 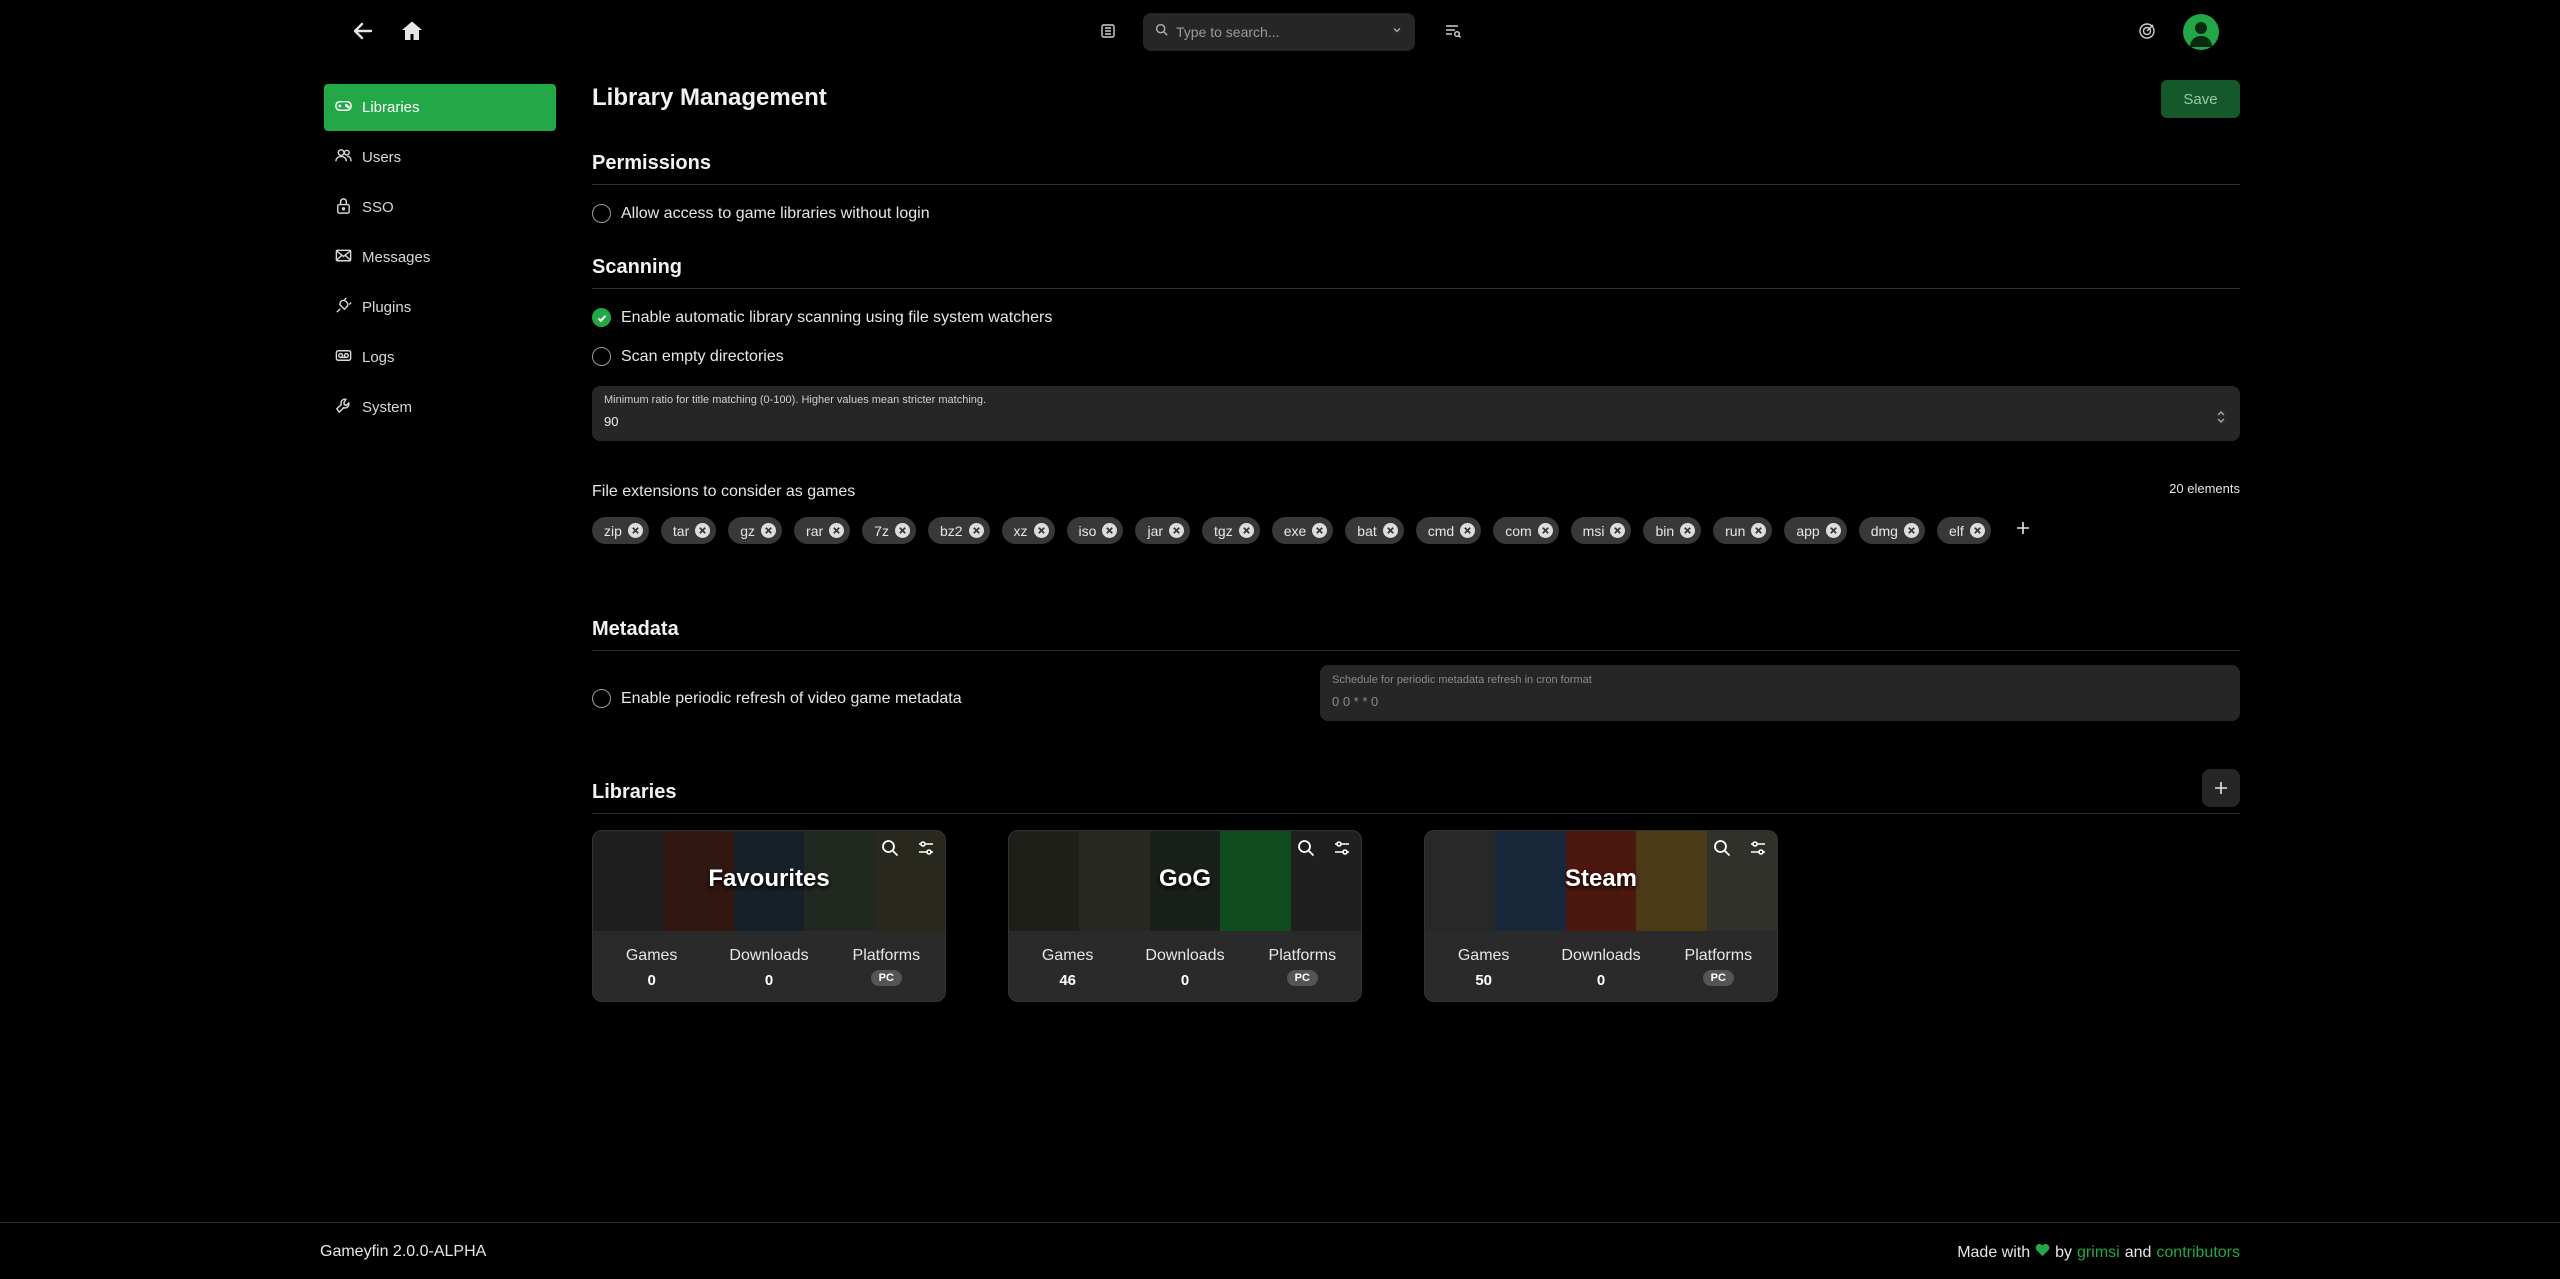 I want to click on extension-chip-label: gz, so click(x=748, y=530).